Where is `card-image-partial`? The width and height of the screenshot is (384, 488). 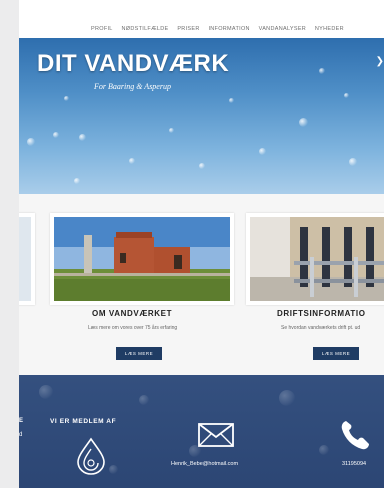 card-image-partial is located at coordinates (27, 259).